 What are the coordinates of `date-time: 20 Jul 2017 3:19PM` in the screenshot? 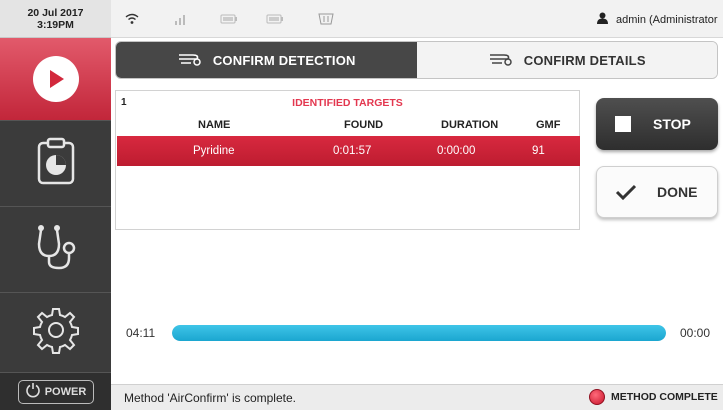 It's located at (55, 19).